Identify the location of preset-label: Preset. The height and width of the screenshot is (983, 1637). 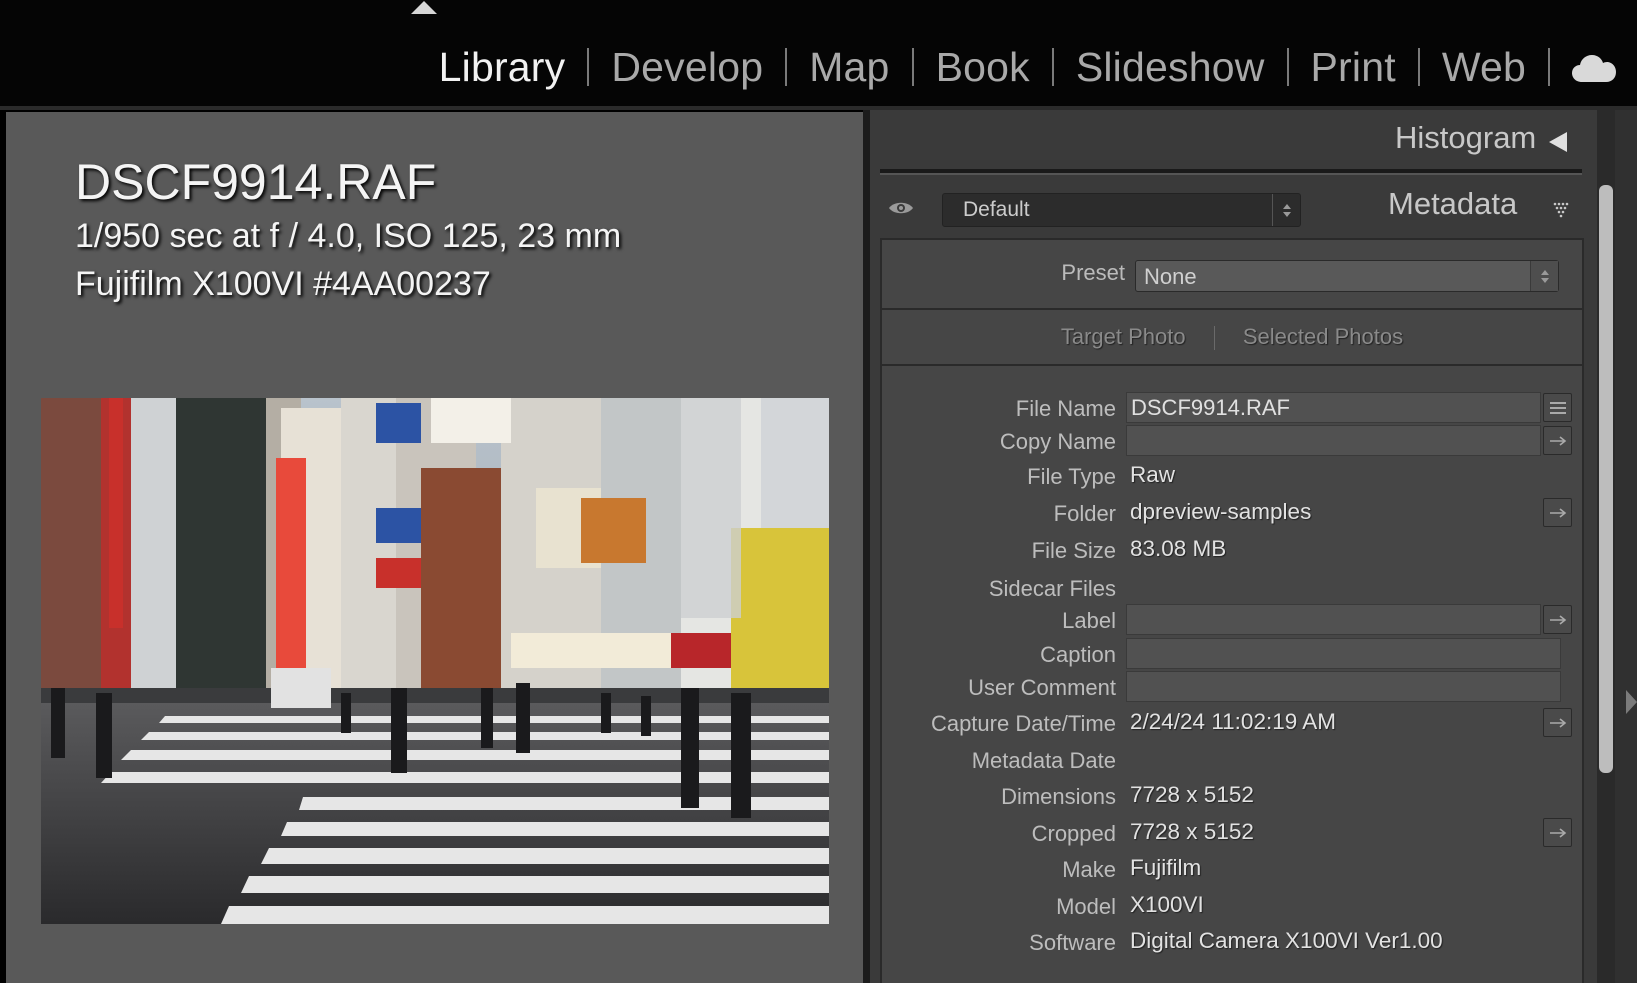
(1093, 272).